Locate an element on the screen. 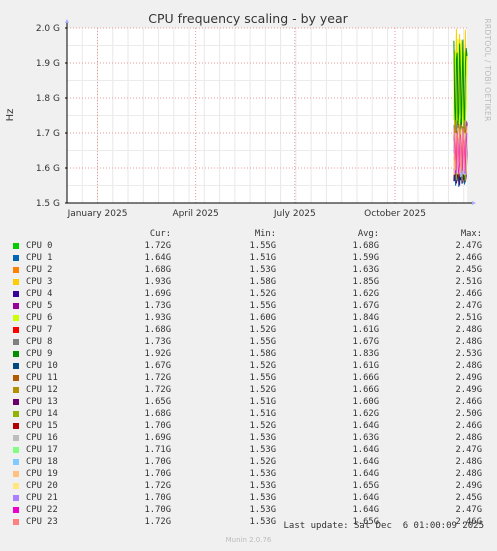 The image size is (497, 551). legend-series-name: CPU 20 is located at coordinates (42, 486).